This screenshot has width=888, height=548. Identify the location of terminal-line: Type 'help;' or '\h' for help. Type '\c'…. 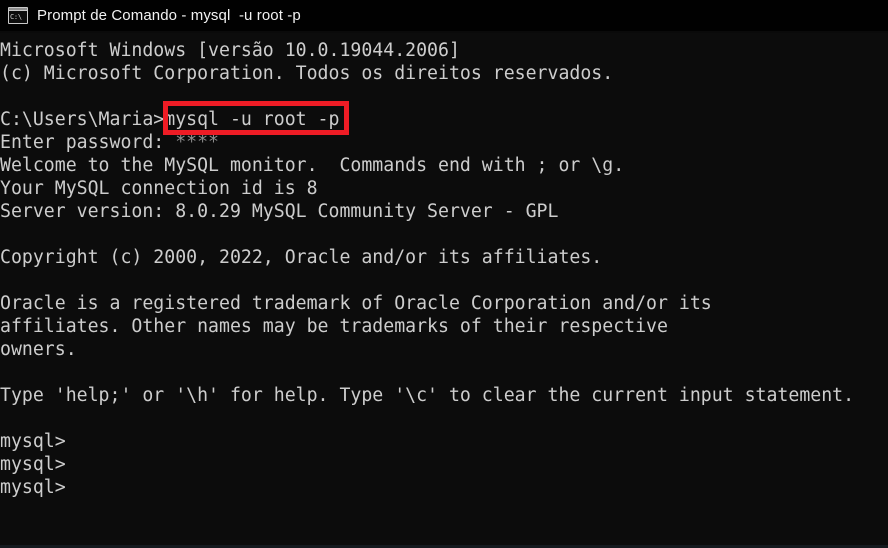
(427, 395).